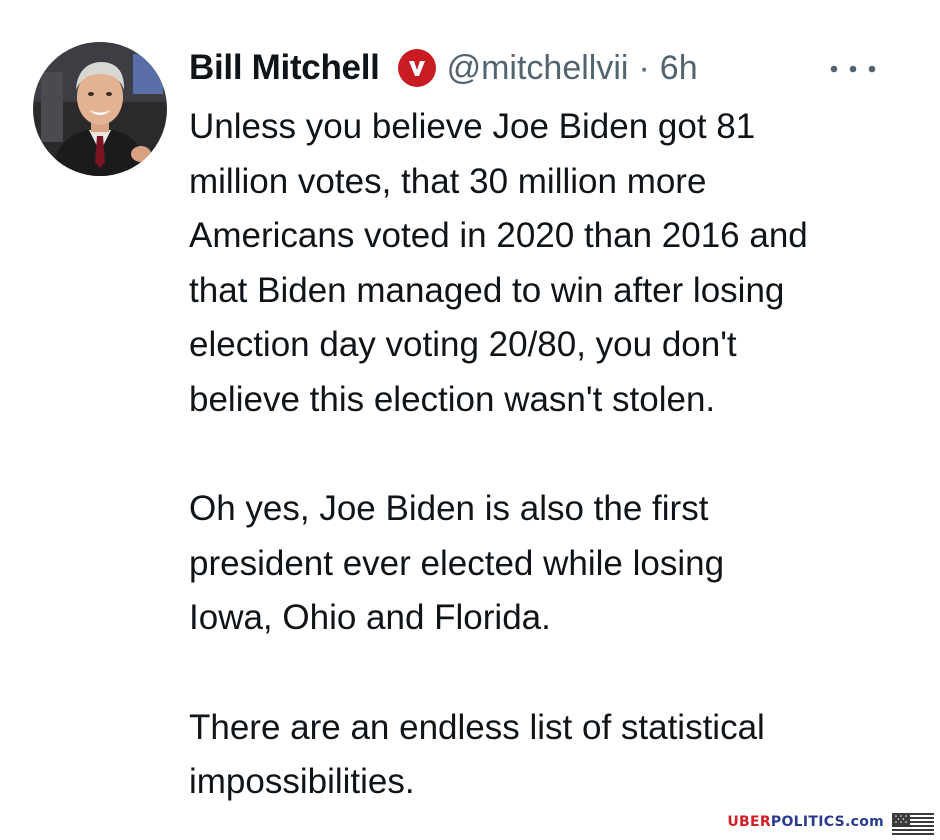 The image size is (940, 840). Describe the element at coordinates (477, 727) in the screenshot. I see `text-line: There are an endless list of statistical` at that location.